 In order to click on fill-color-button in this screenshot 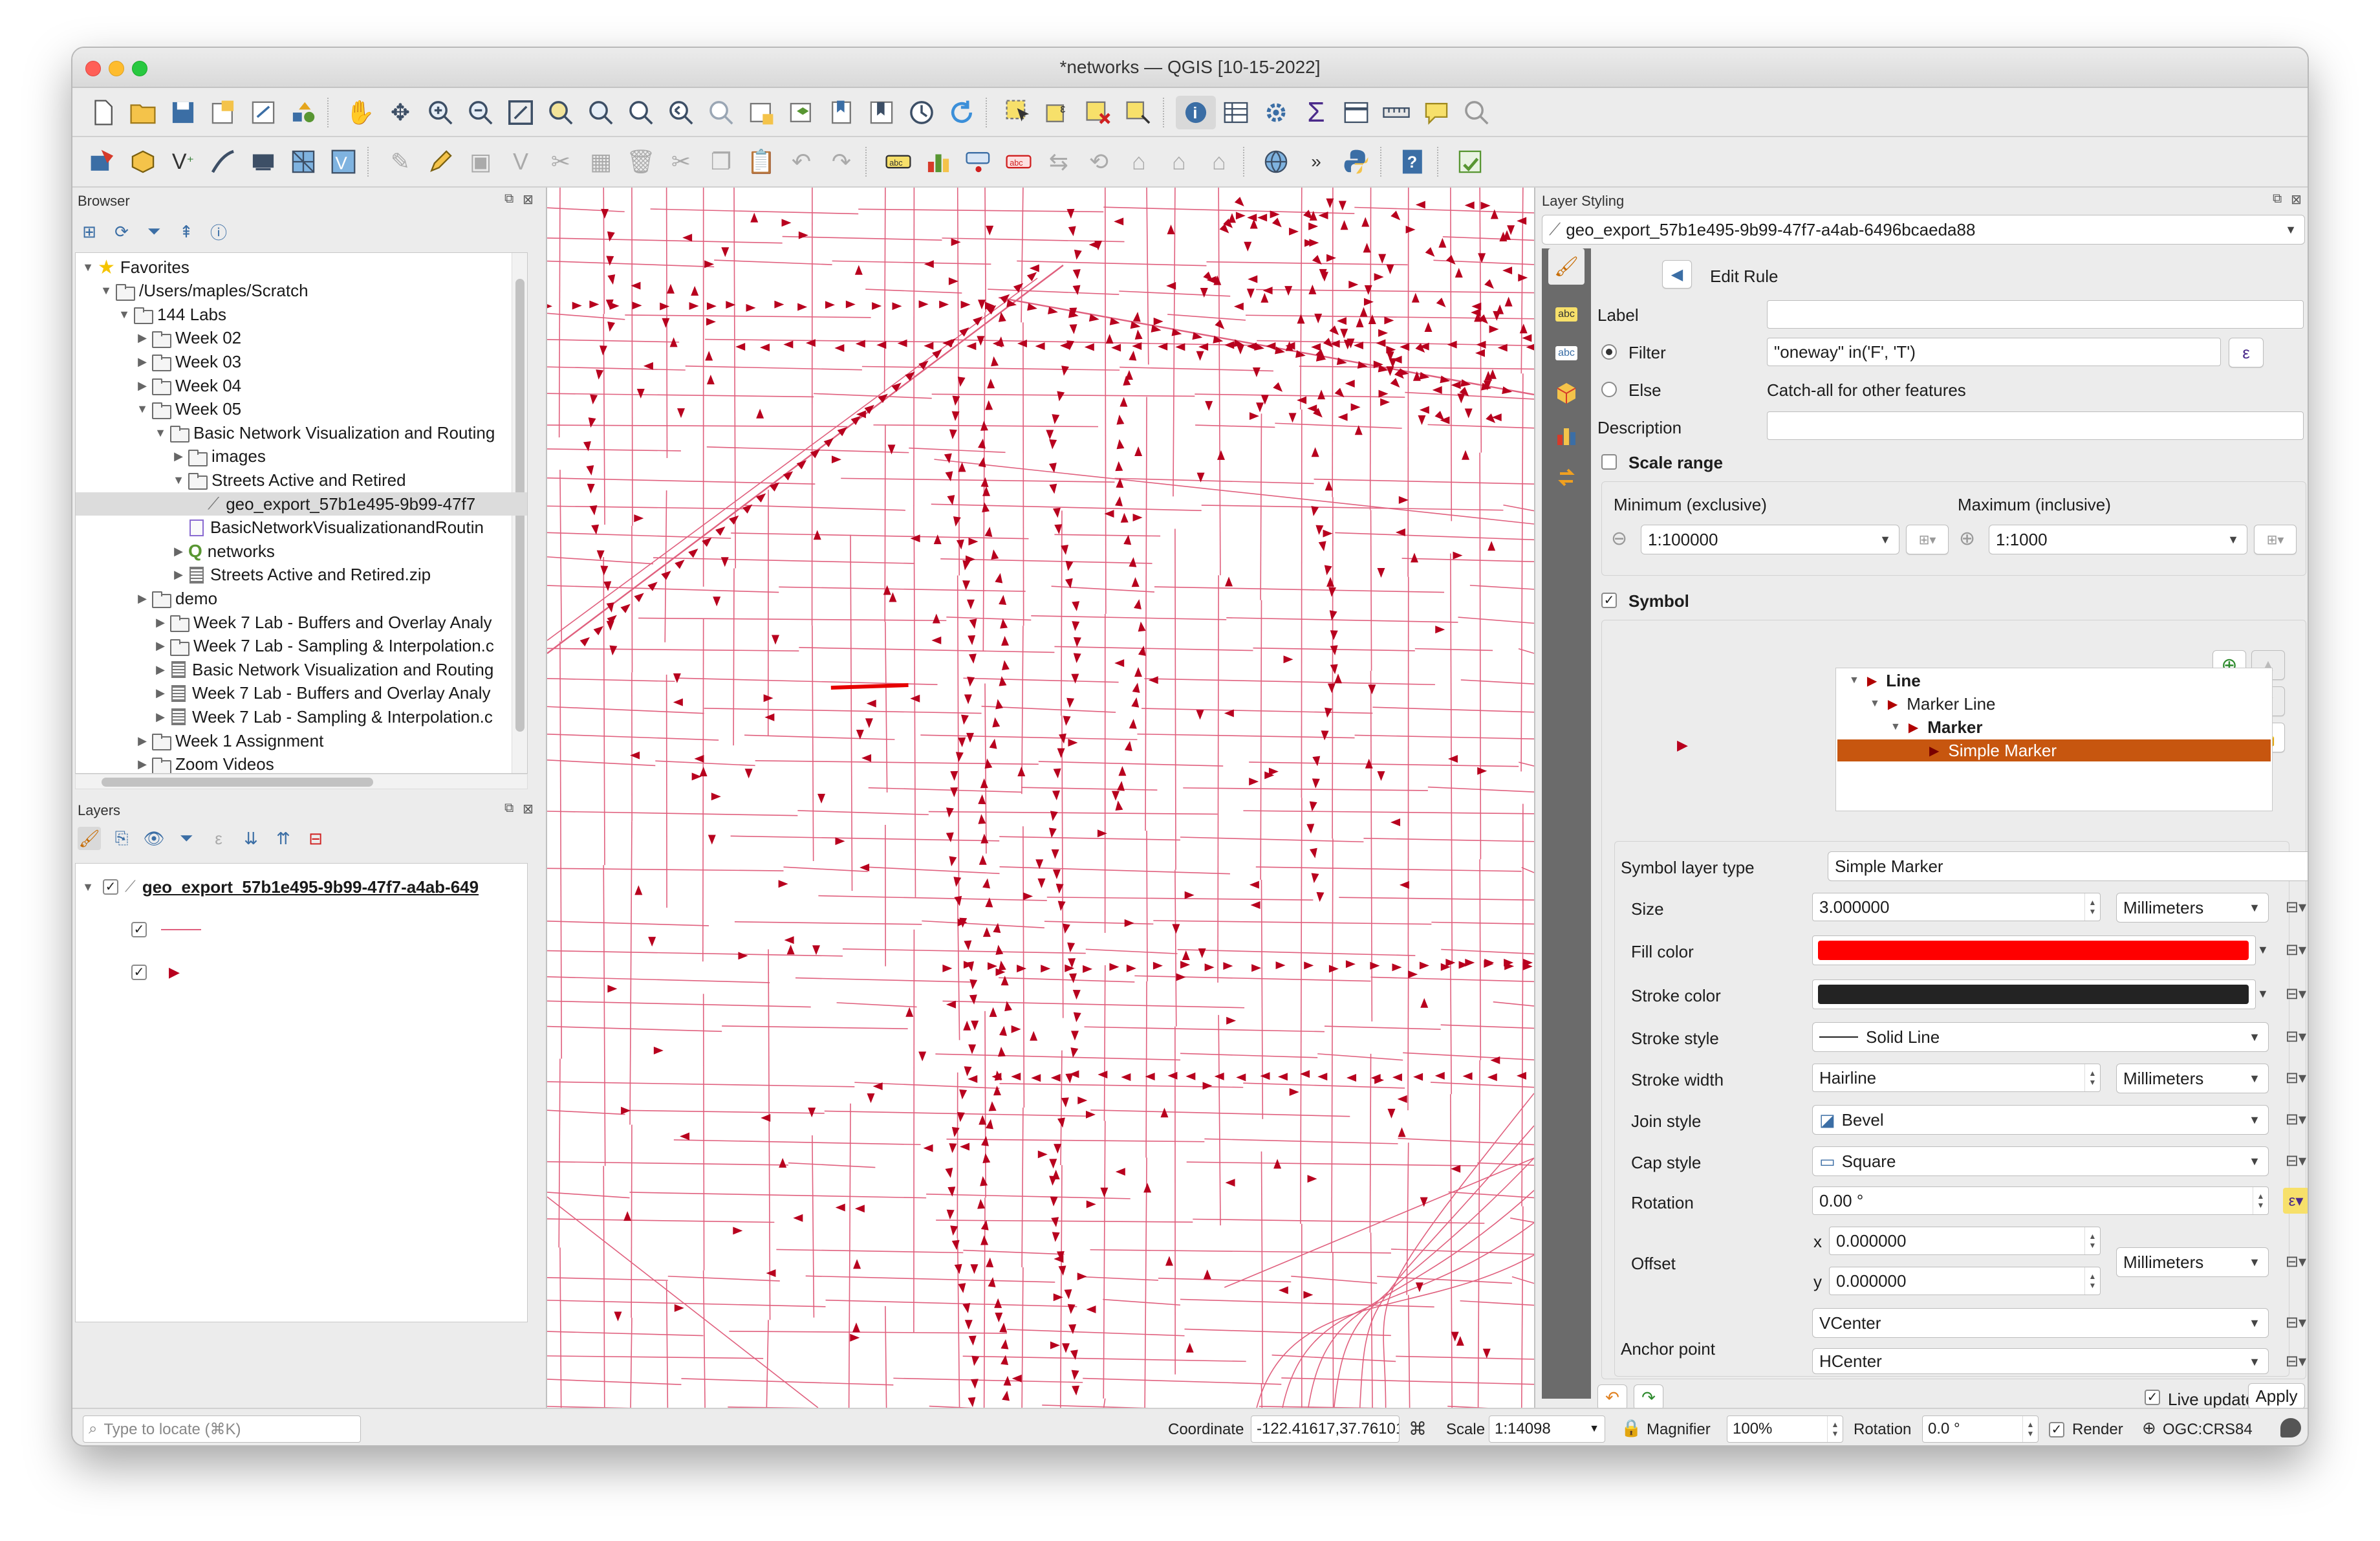, I will do `click(2034, 950)`.